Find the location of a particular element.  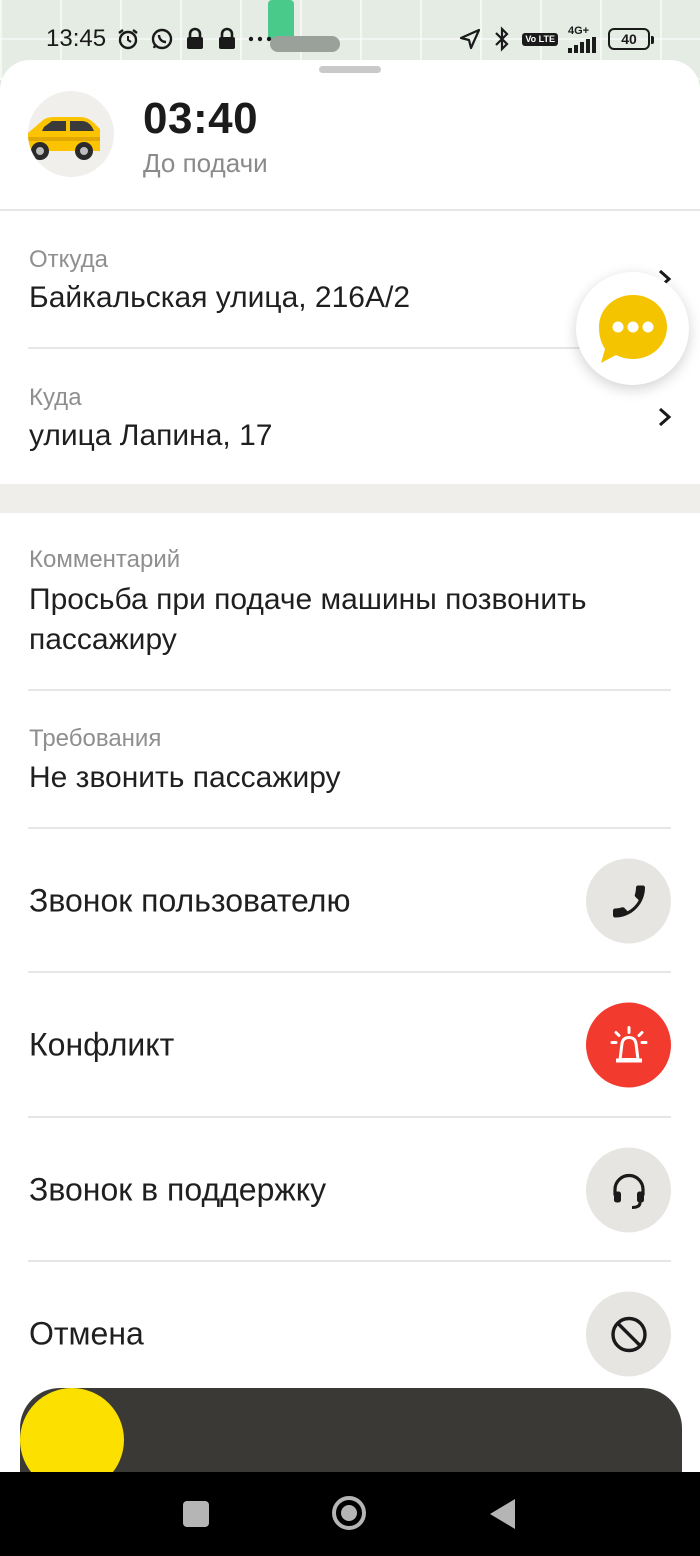

volte-indicator: Vo LTE is located at coordinates (540, 39).